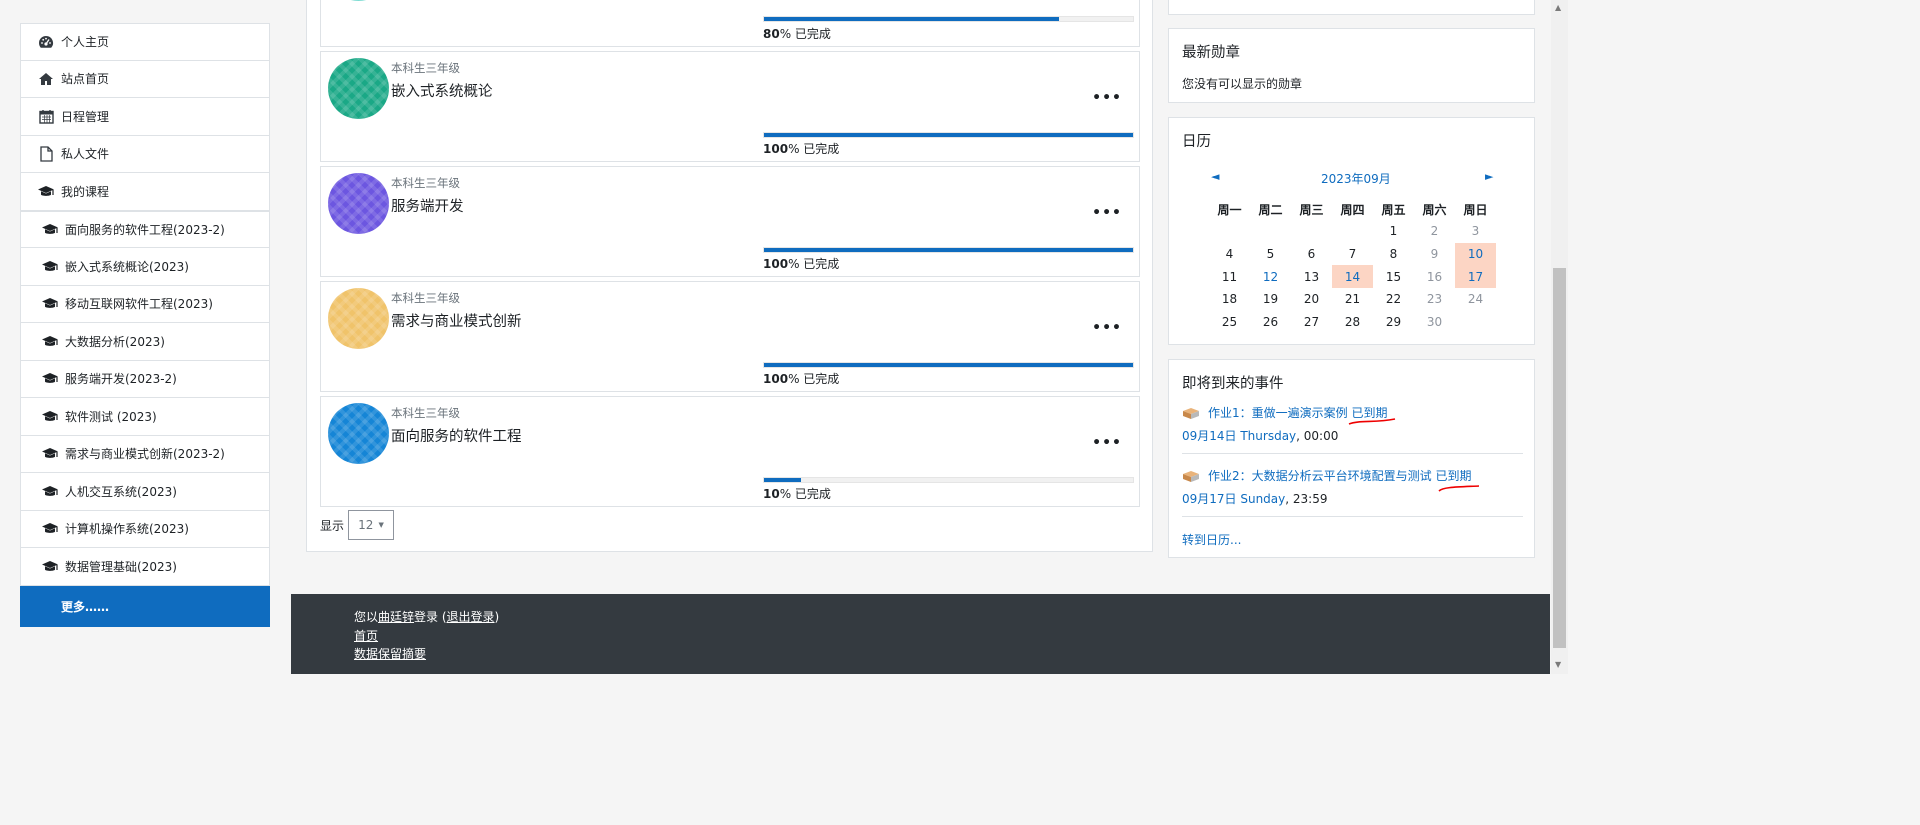 The image size is (1920, 825). What do you see at coordinates (1372, 421) in the screenshot?
I see `red-underline-annotation` at bounding box center [1372, 421].